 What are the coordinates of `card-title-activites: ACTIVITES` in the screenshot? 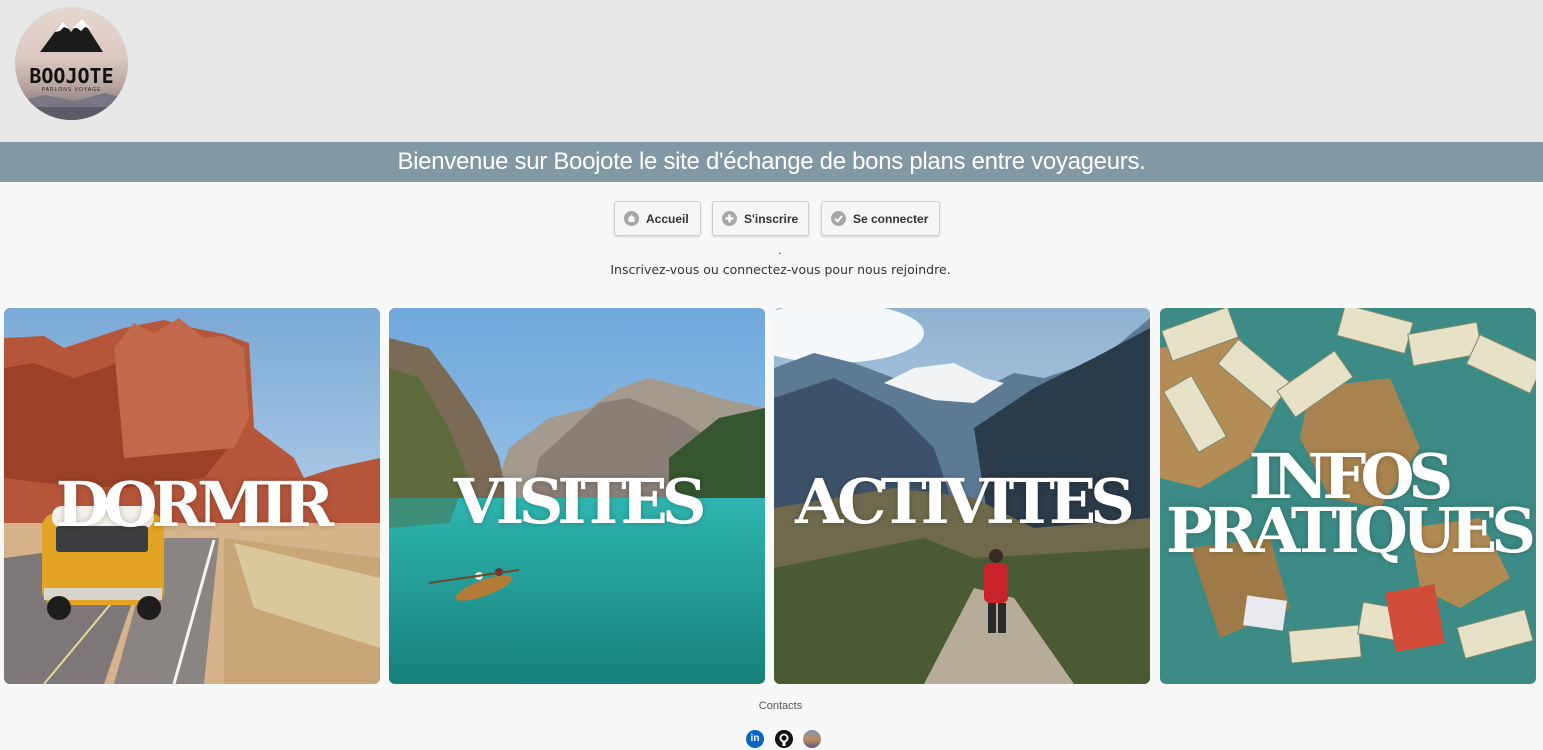 It's located at (965, 501).